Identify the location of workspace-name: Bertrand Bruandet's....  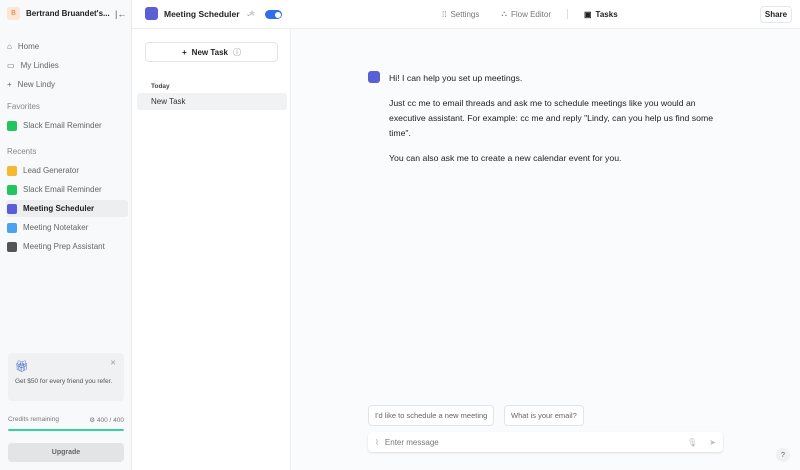
(68, 13).